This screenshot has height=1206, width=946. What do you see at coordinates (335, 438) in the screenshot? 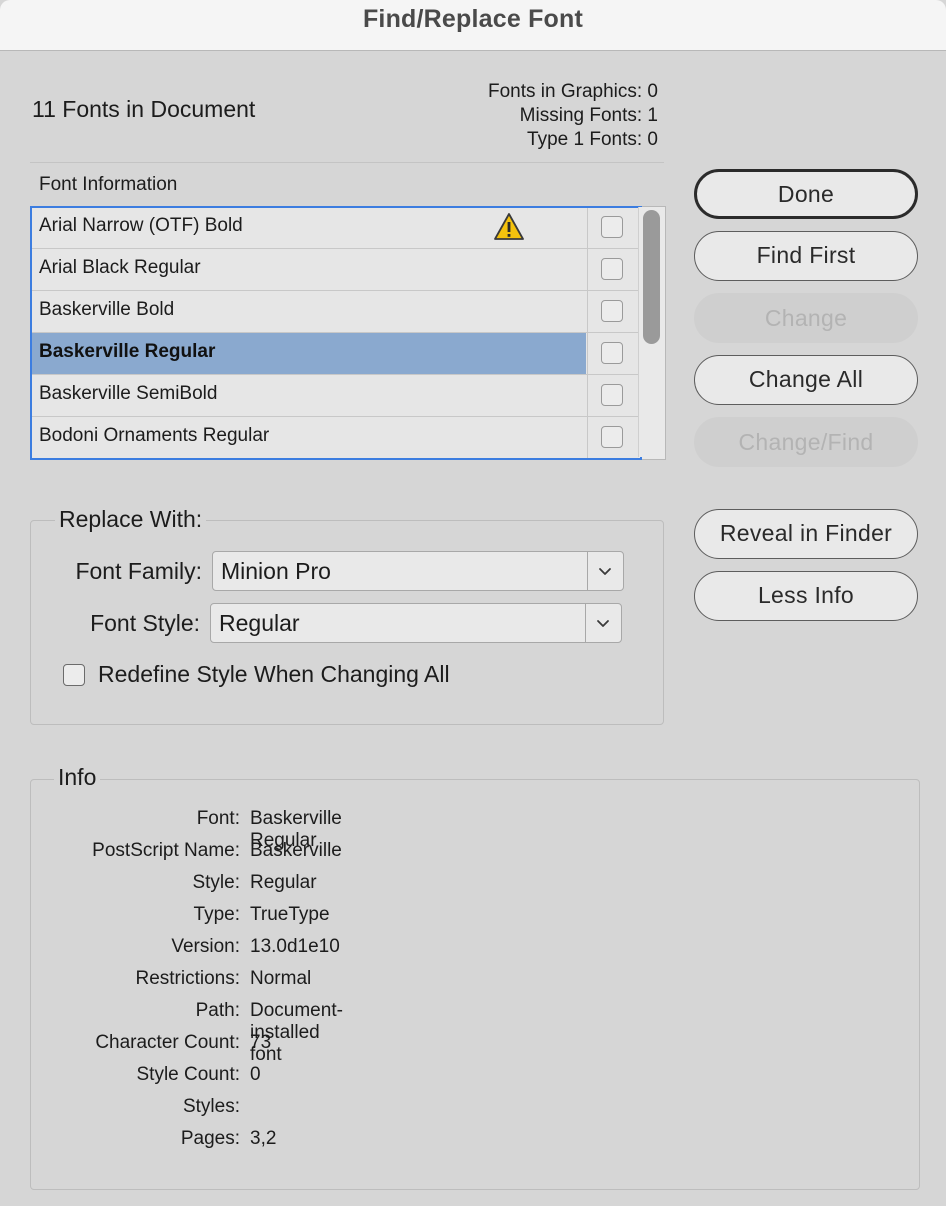
I see `font-list-row: Bodoni Ornaments Regular` at bounding box center [335, 438].